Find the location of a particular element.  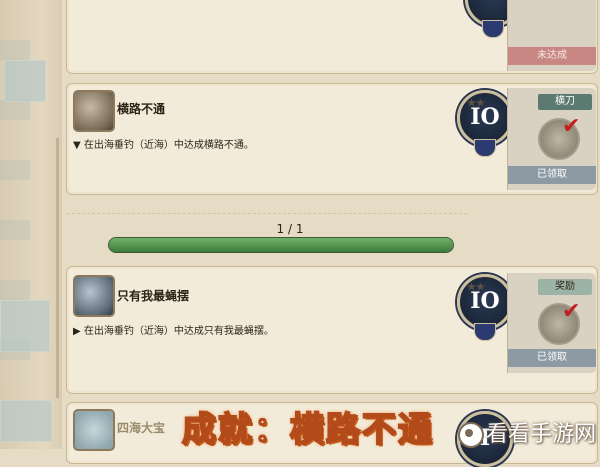

progress-bar is located at coordinates (281, 245).